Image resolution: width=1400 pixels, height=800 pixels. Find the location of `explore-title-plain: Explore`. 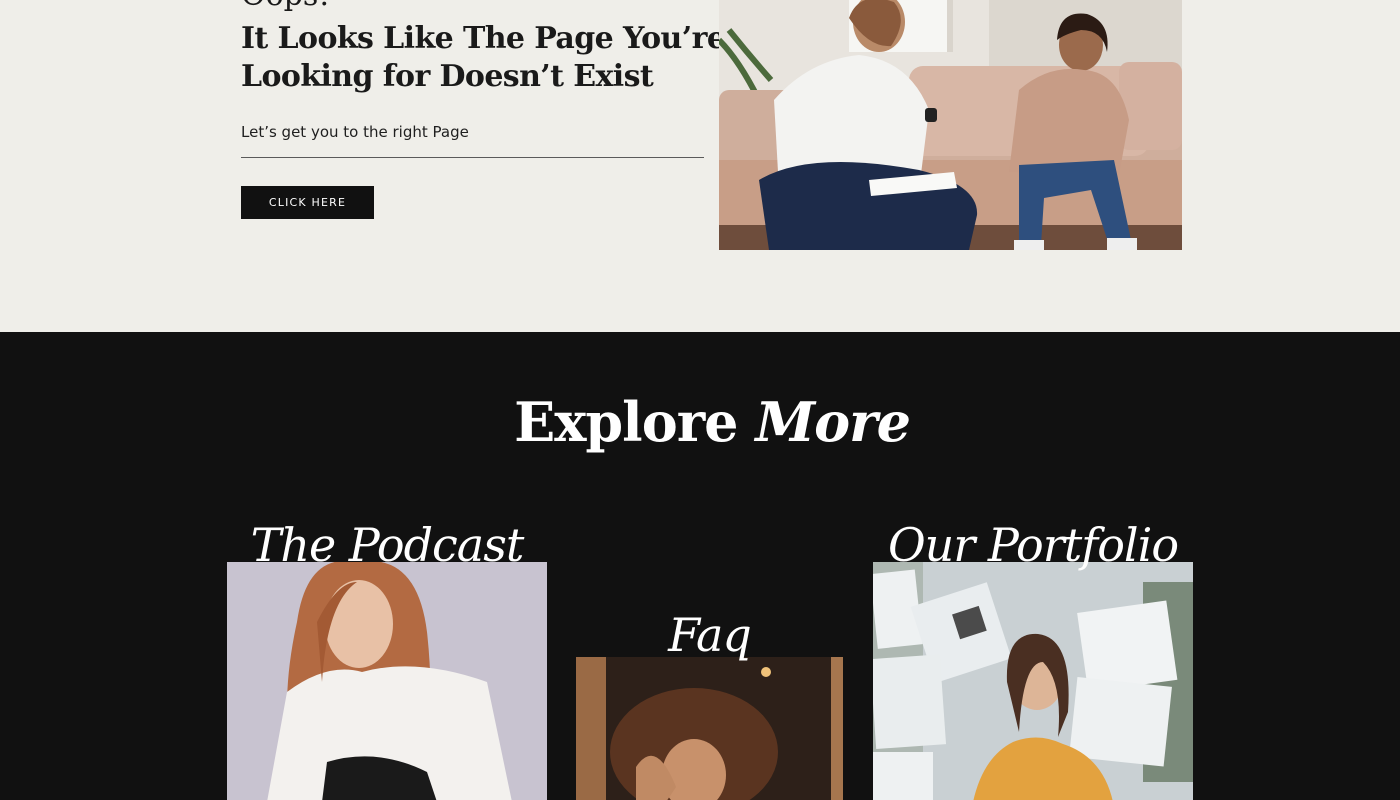

explore-title-plain: Explore is located at coordinates (626, 422).